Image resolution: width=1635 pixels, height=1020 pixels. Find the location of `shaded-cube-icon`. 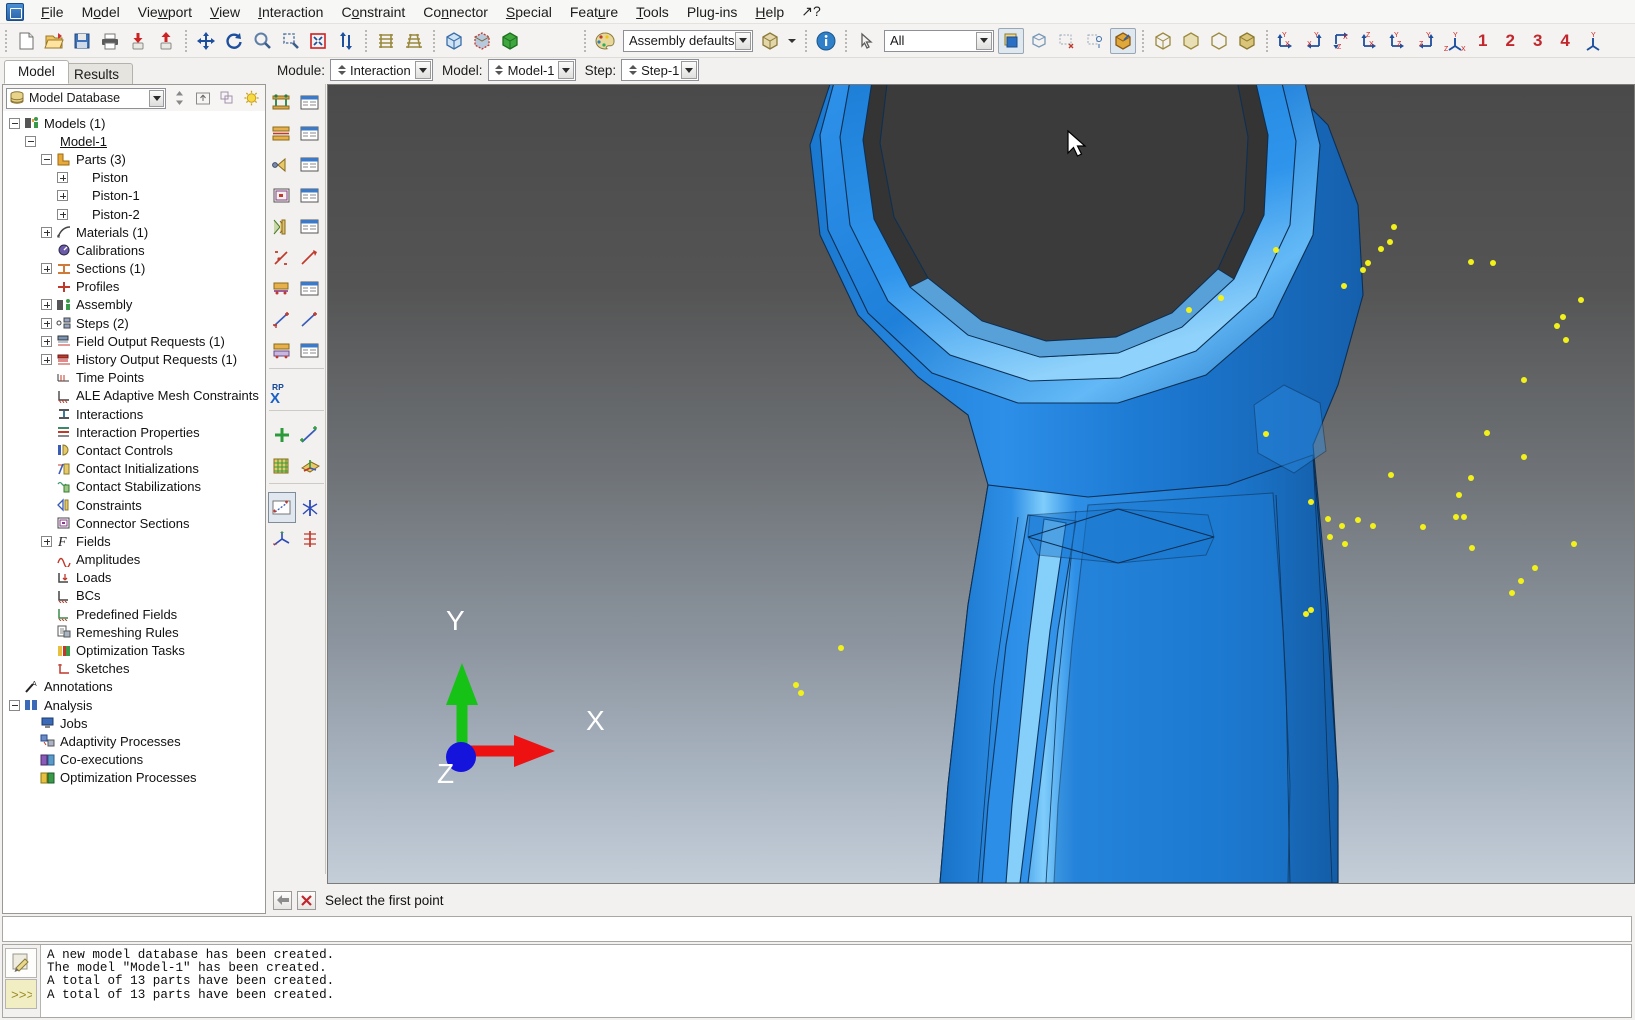

shaded-cube-icon is located at coordinates (454, 41).